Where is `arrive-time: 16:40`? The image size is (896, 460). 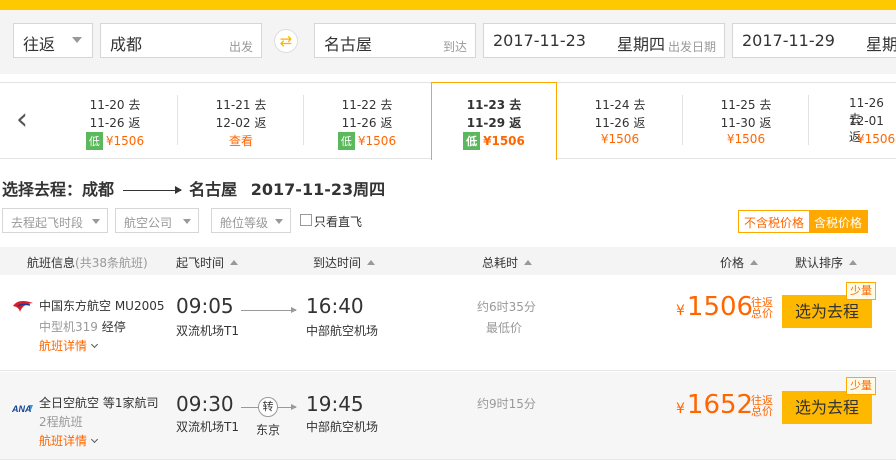
arrive-time: 16:40 is located at coordinates (335, 306).